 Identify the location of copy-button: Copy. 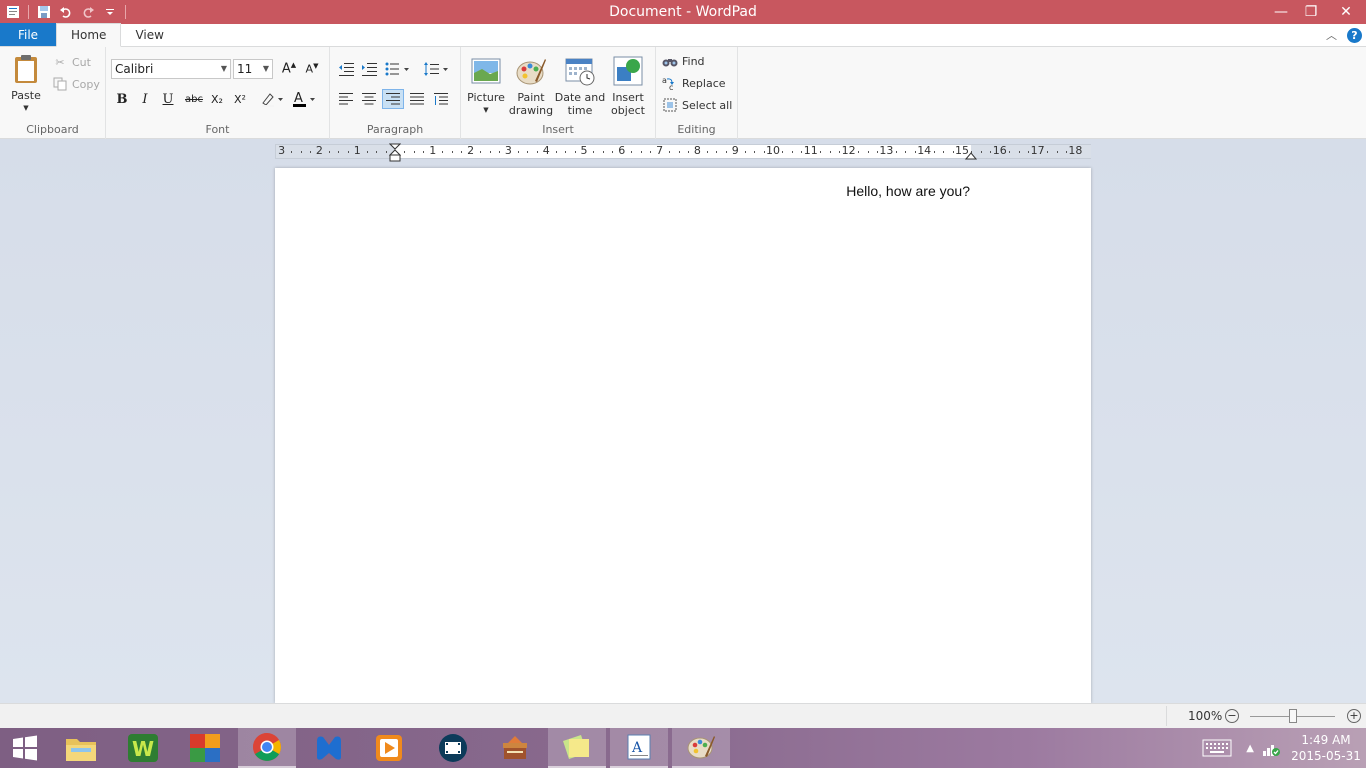
(76, 84).